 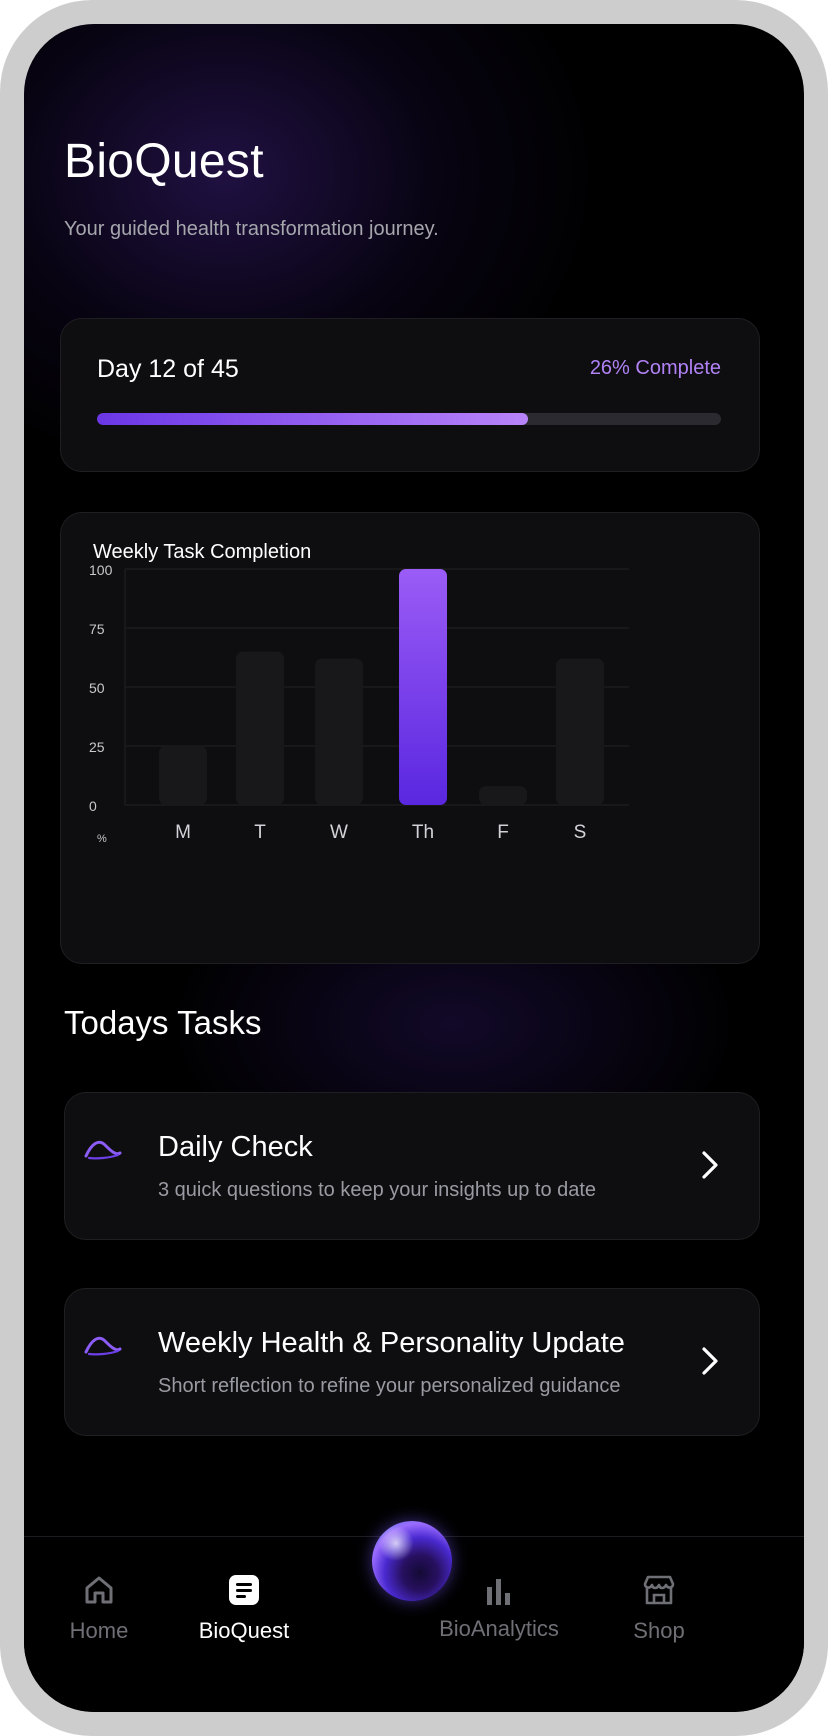 I want to click on progress-track, so click(x=409, y=419).